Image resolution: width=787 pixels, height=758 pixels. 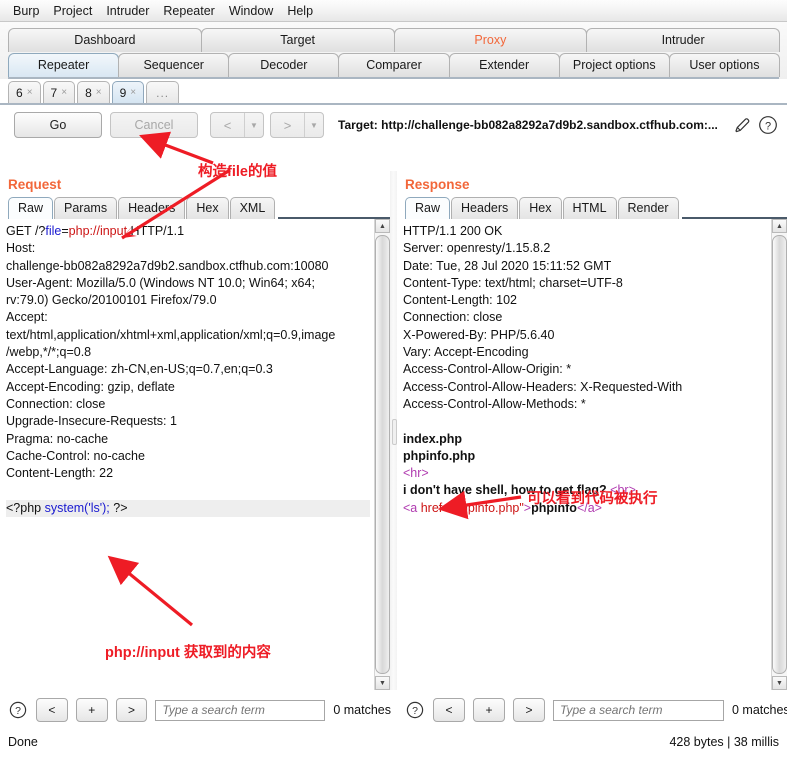 What do you see at coordinates (118, 507) in the screenshot?
I see `php-close-tag: ?>` at bounding box center [118, 507].